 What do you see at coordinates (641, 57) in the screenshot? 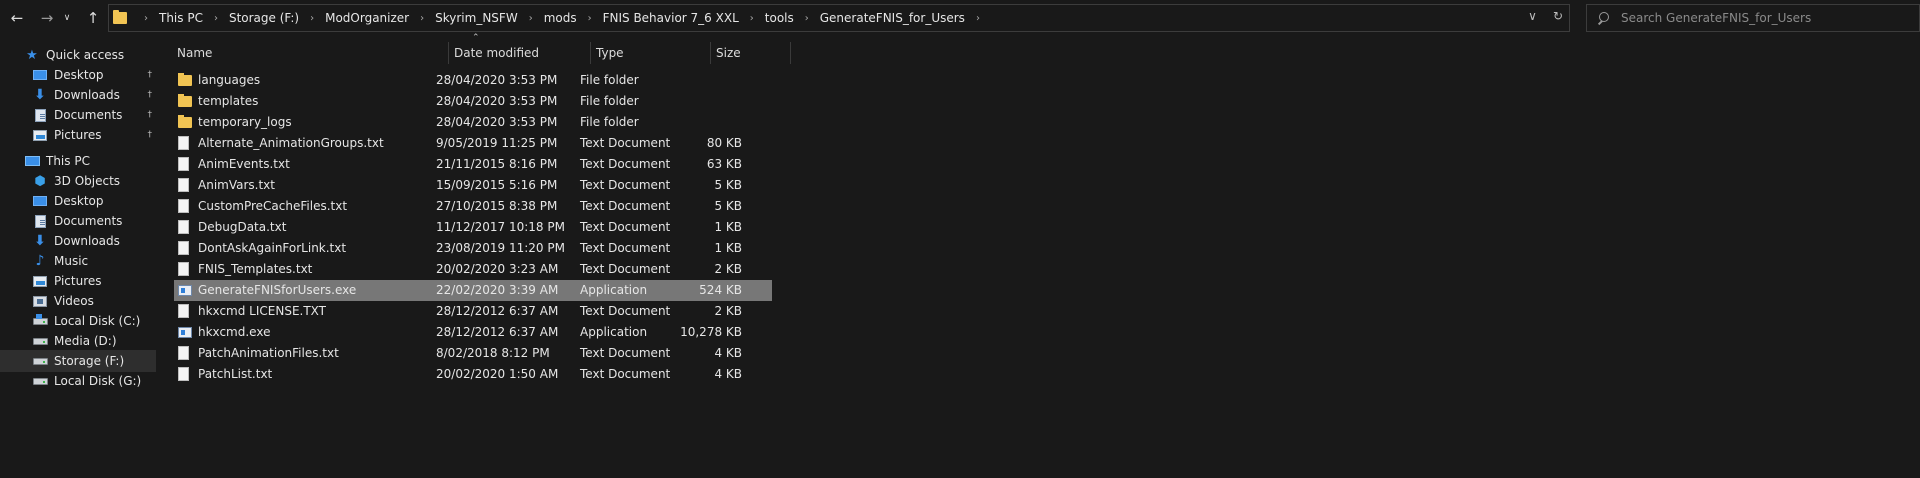
I see `column-header-type: Type` at bounding box center [641, 57].